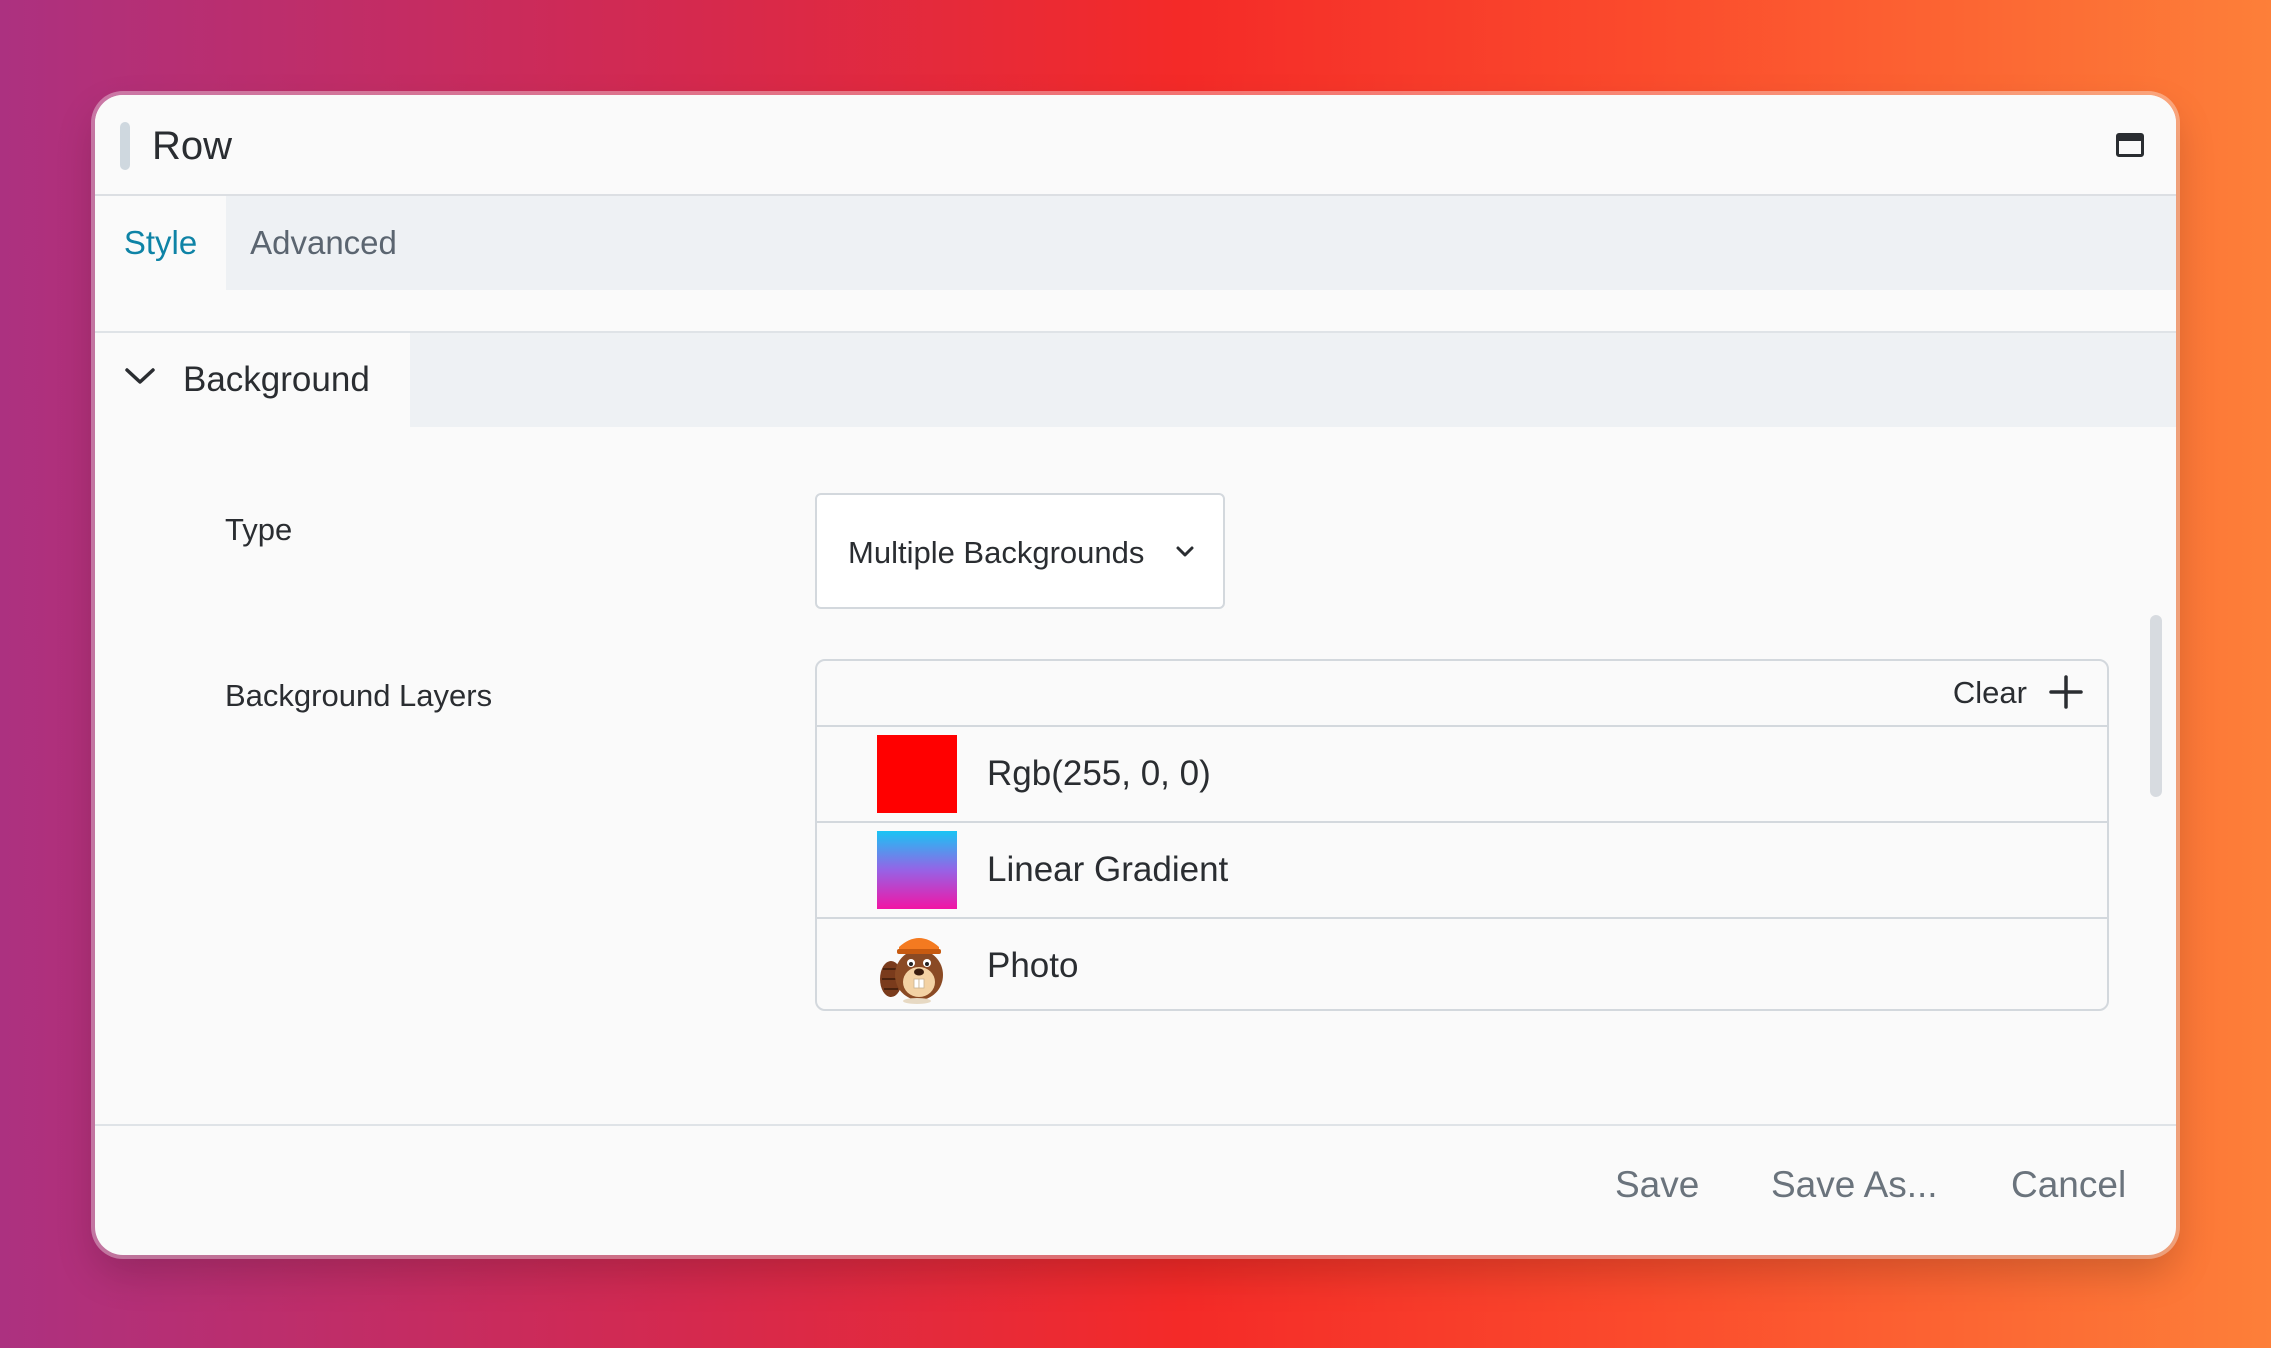 The image size is (2271, 1348). What do you see at coordinates (911, 971) in the screenshot?
I see `beaver-mascot-icon` at bounding box center [911, 971].